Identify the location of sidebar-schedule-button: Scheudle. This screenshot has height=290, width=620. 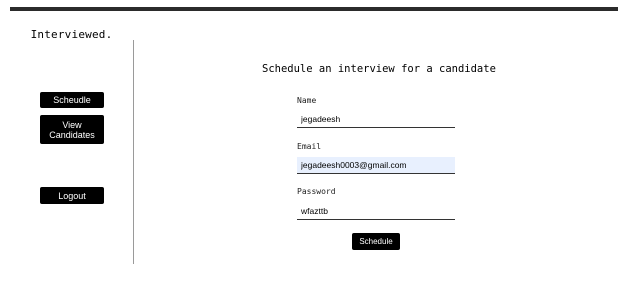
(72, 100).